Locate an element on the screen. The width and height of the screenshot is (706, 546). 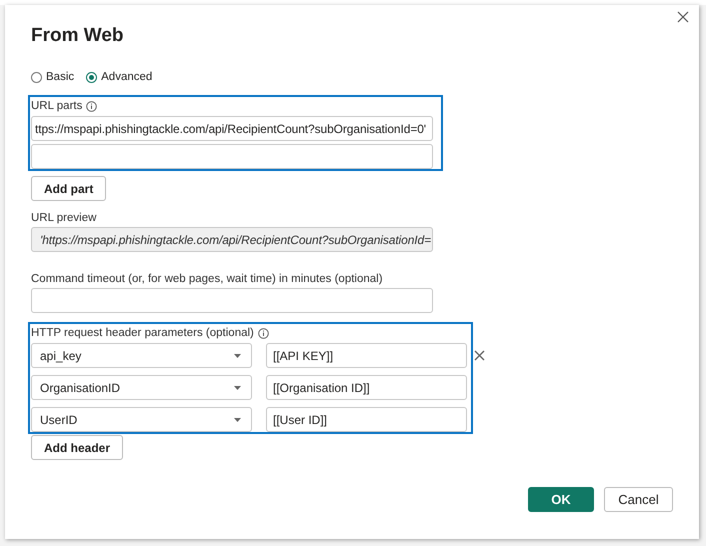
field-label: URL preview is located at coordinates (63, 218).